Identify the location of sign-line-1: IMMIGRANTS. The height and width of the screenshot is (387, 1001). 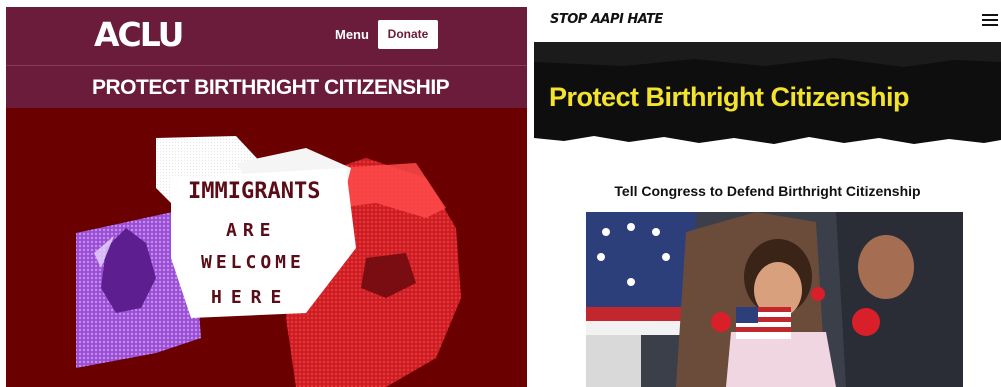
(254, 191).